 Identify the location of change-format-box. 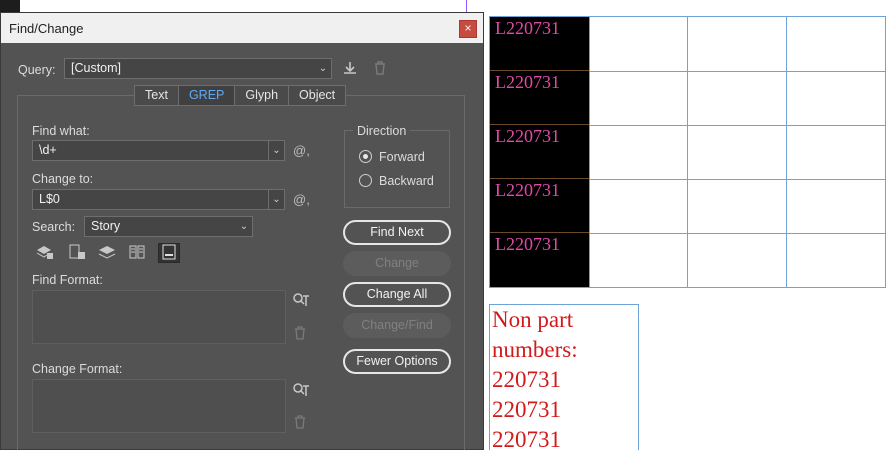
(159, 406).